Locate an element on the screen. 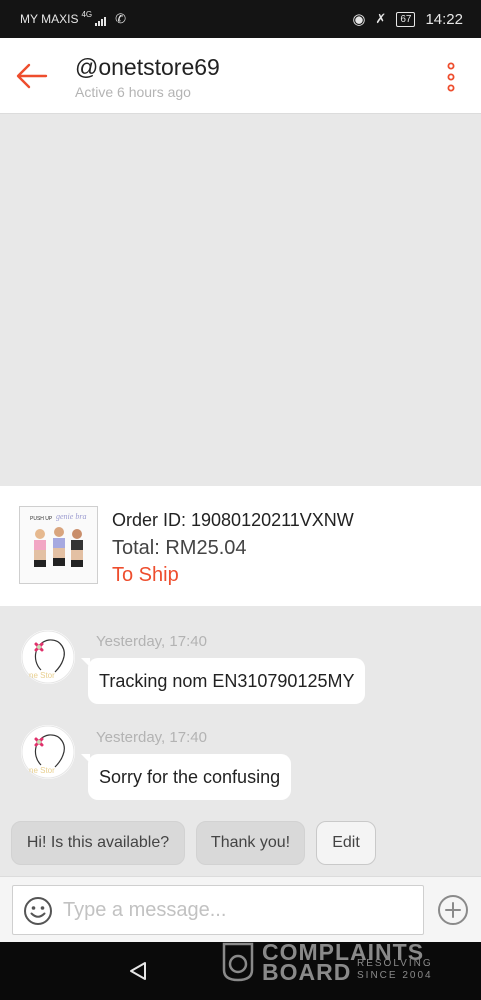  battery-icon: 67 is located at coordinates (406, 19).